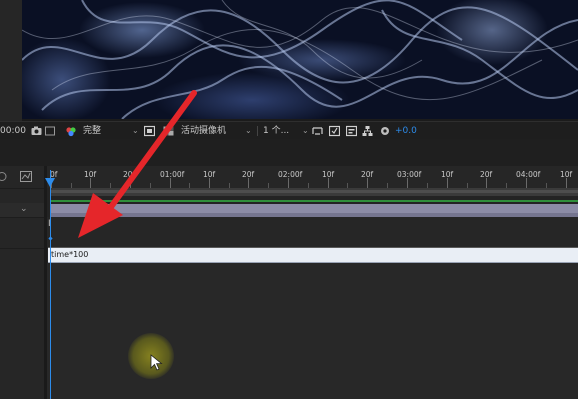 This screenshot has width=578, height=399. What do you see at coordinates (137, 164) in the screenshot?
I see `red-pointer-arrow-icon` at bounding box center [137, 164].